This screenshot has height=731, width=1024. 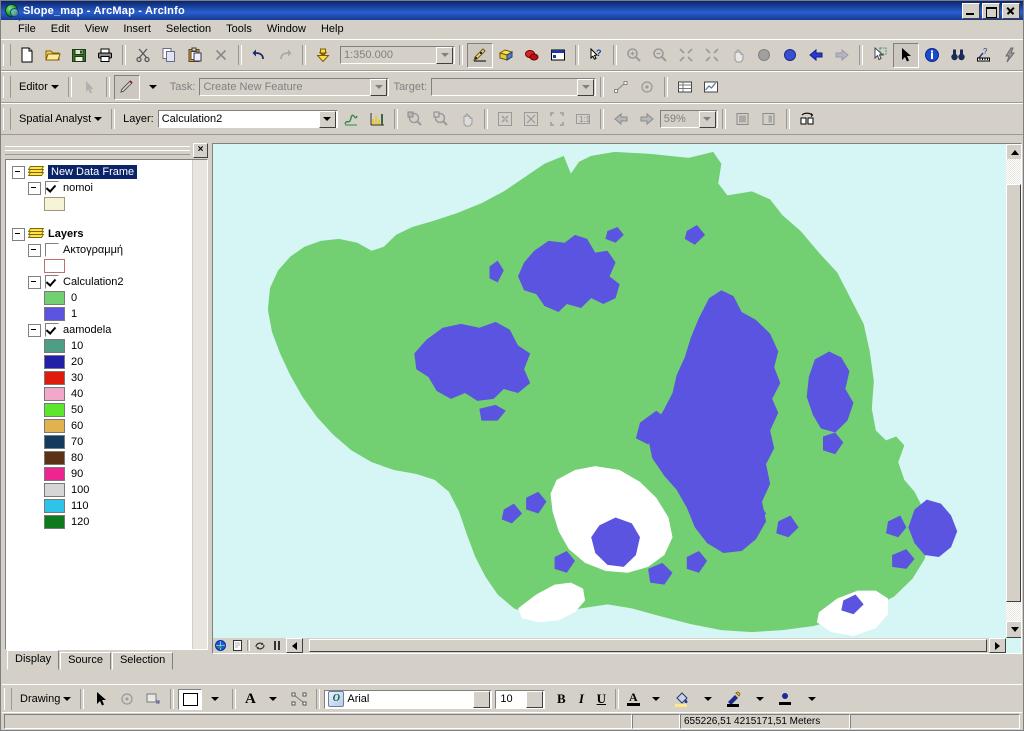 What do you see at coordinates (215, 699) in the screenshot?
I see `fill-color-dropdown` at bounding box center [215, 699].